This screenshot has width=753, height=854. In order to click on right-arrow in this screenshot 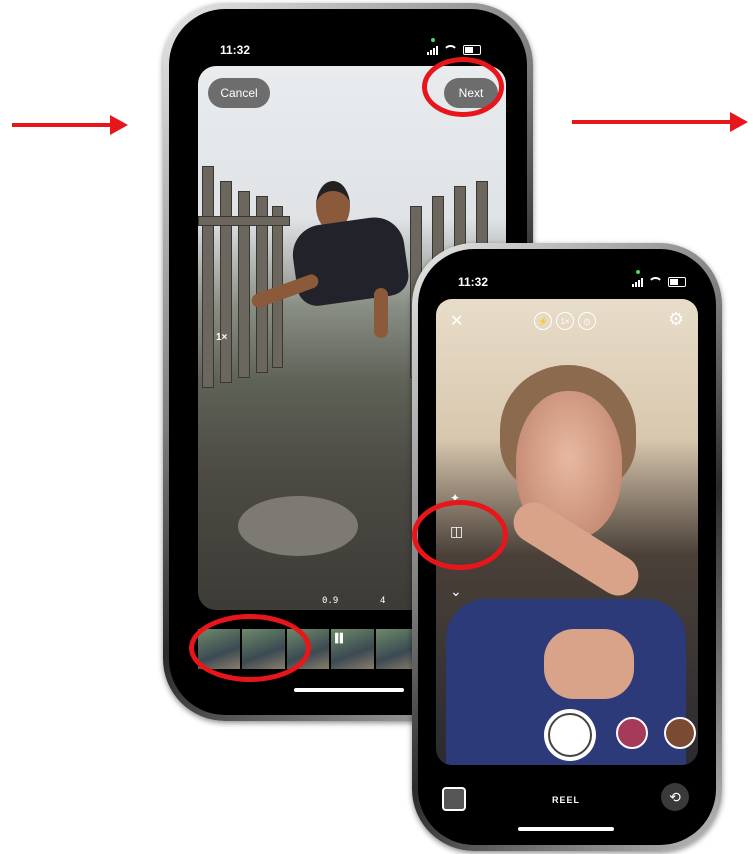, I will do `click(660, 122)`.